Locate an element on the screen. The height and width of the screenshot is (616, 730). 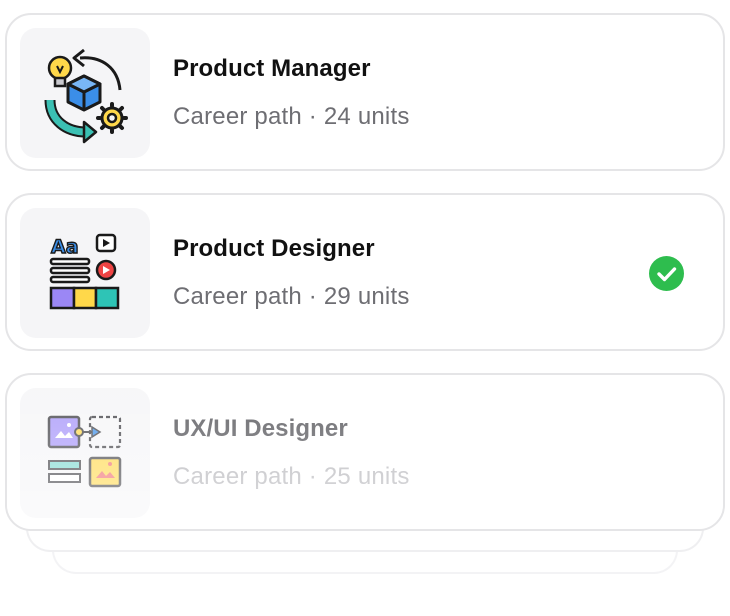
card-title: Product Manager is located at coordinates (272, 68).